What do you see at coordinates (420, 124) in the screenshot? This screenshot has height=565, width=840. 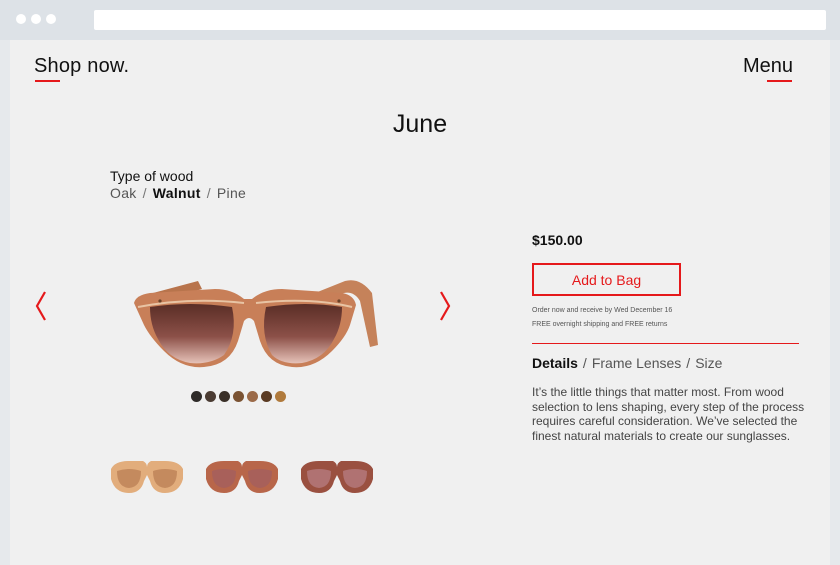 I see `product-title: June` at bounding box center [420, 124].